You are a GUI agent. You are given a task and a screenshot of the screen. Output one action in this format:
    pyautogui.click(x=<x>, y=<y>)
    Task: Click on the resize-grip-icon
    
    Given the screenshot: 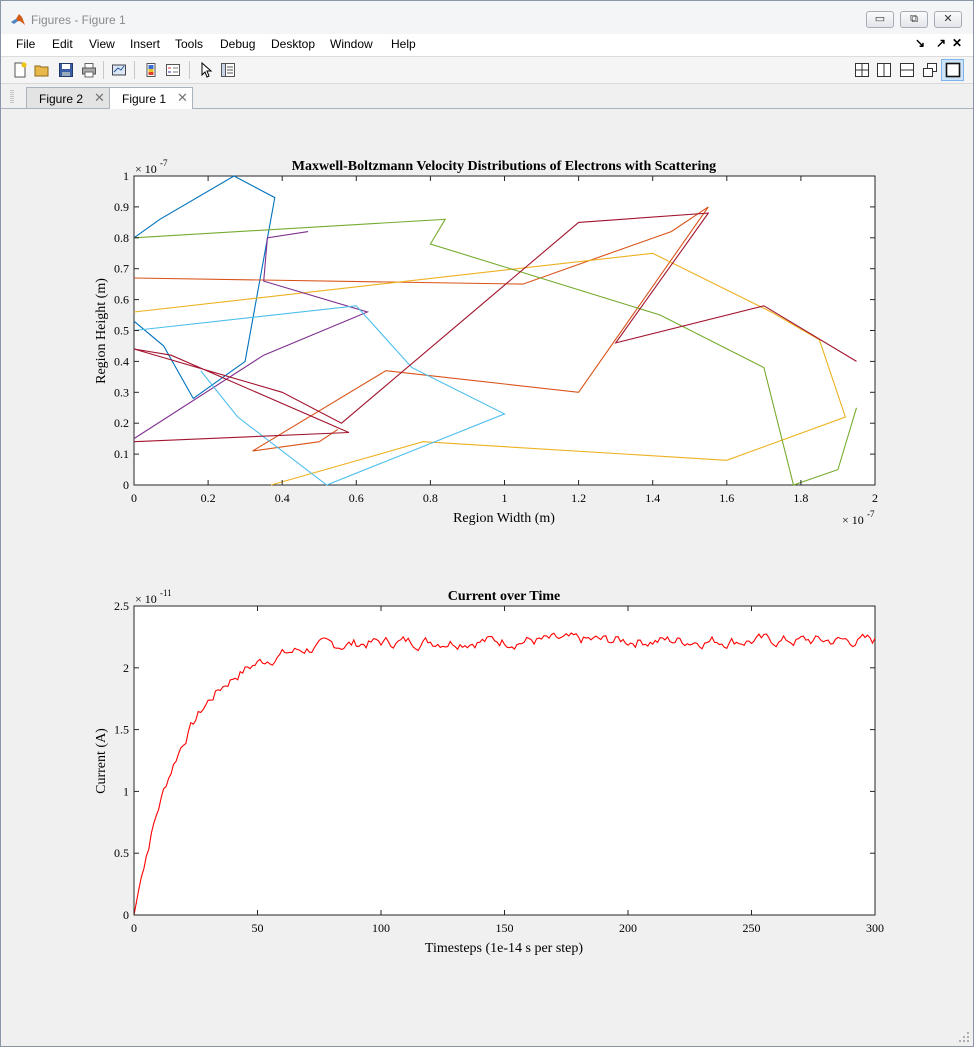 What is the action you would take?
    pyautogui.click(x=964, y=1037)
    